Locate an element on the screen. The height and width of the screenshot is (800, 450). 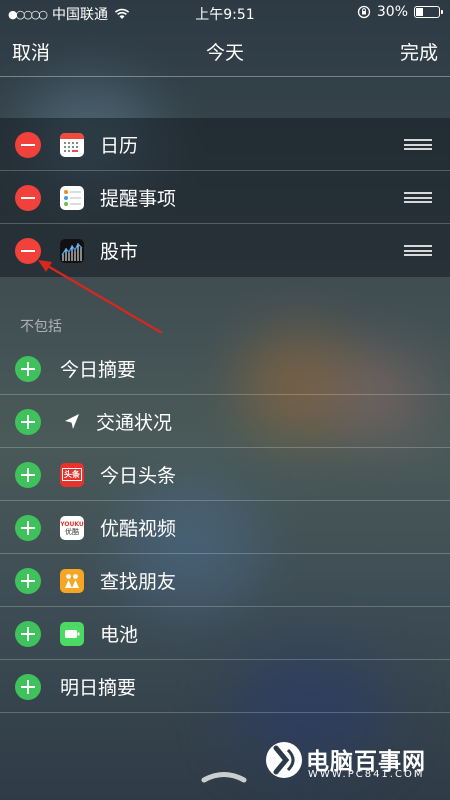
watermark-logo: 电脑百事网 WWW.PC841.COM is located at coordinates (349, 761).